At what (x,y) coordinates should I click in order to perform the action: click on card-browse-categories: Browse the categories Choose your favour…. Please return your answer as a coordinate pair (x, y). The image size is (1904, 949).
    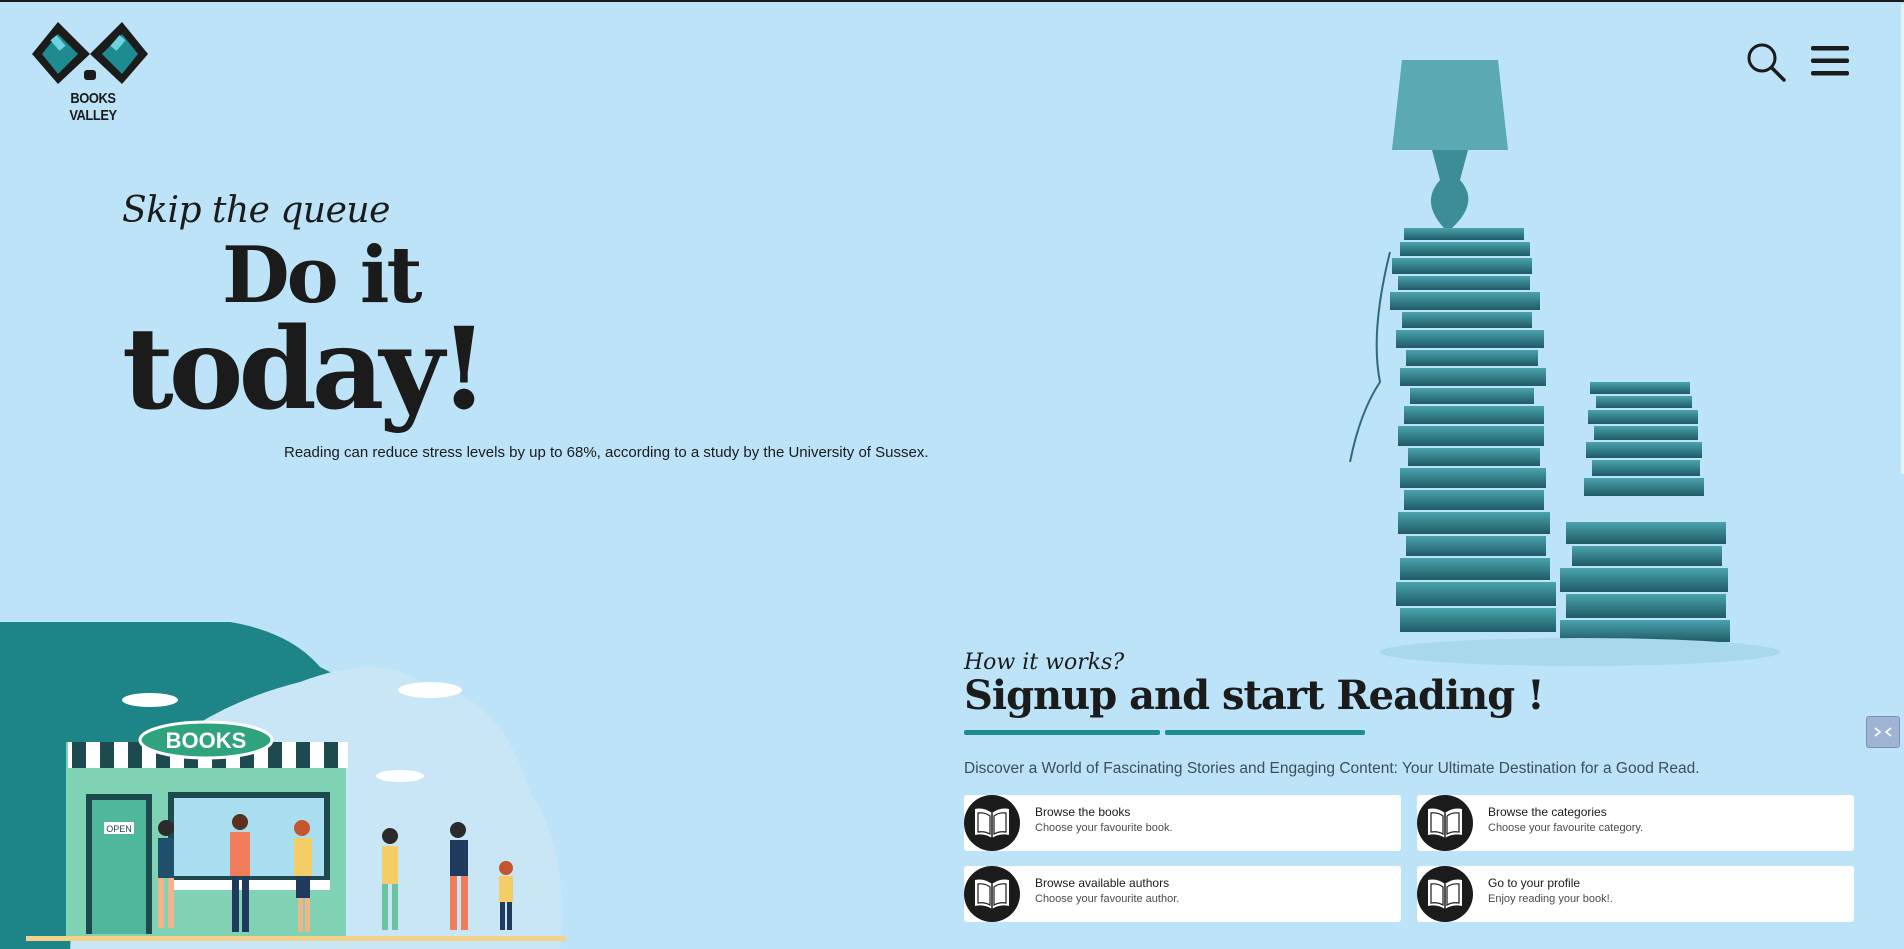
    Looking at the image, I should click on (1635, 823).